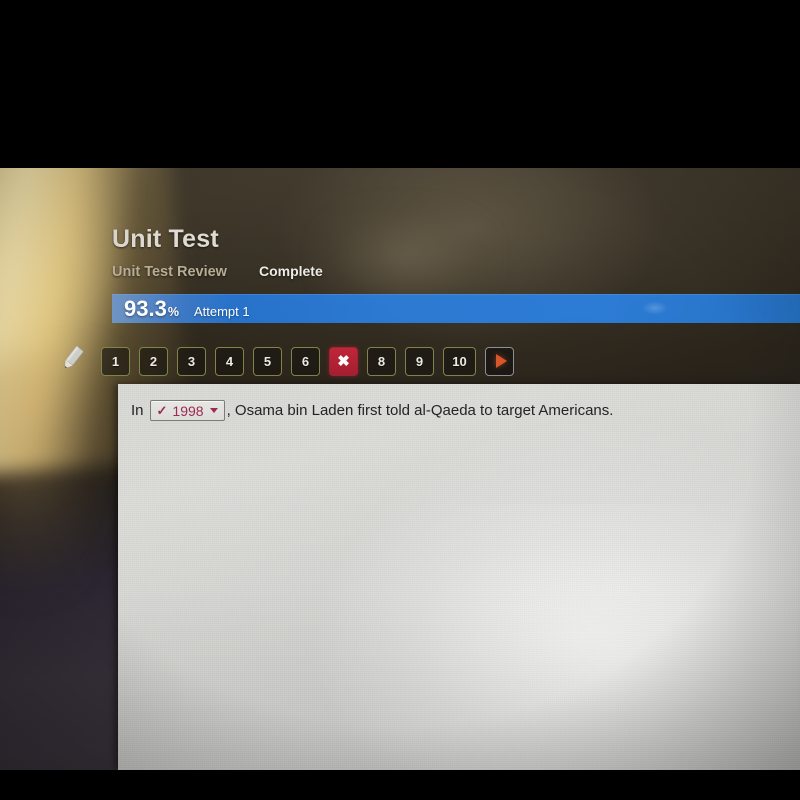  I want to click on question-button-5: 5, so click(267, 361).